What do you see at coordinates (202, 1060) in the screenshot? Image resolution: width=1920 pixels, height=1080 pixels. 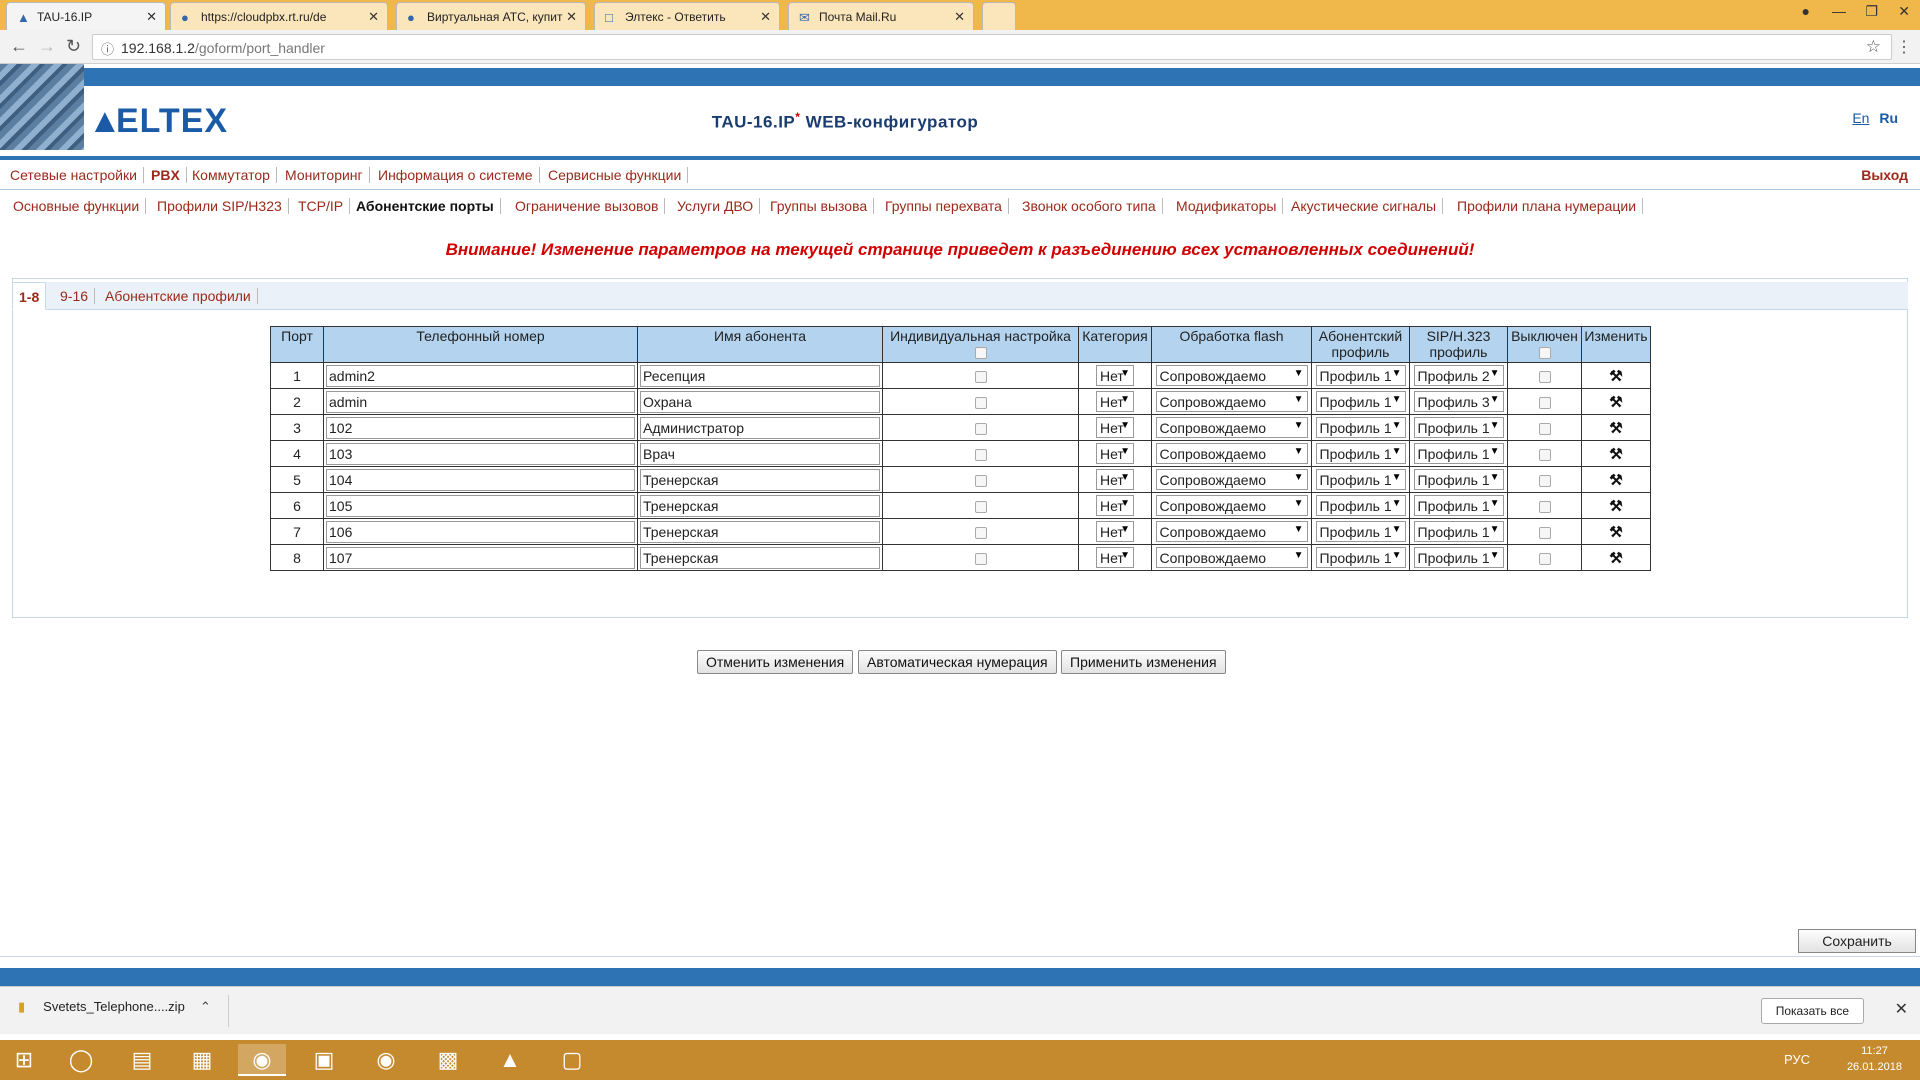 I see `control-panel-icon: ▦` at bounding box center [202, 1060].